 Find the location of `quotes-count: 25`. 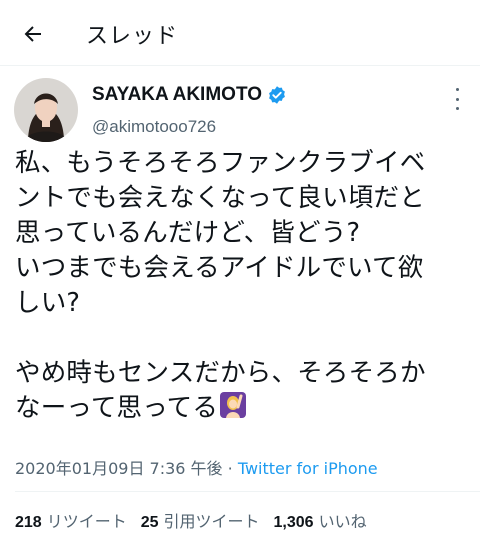

quotes-count: 25 is located at coordinates (149, 522).